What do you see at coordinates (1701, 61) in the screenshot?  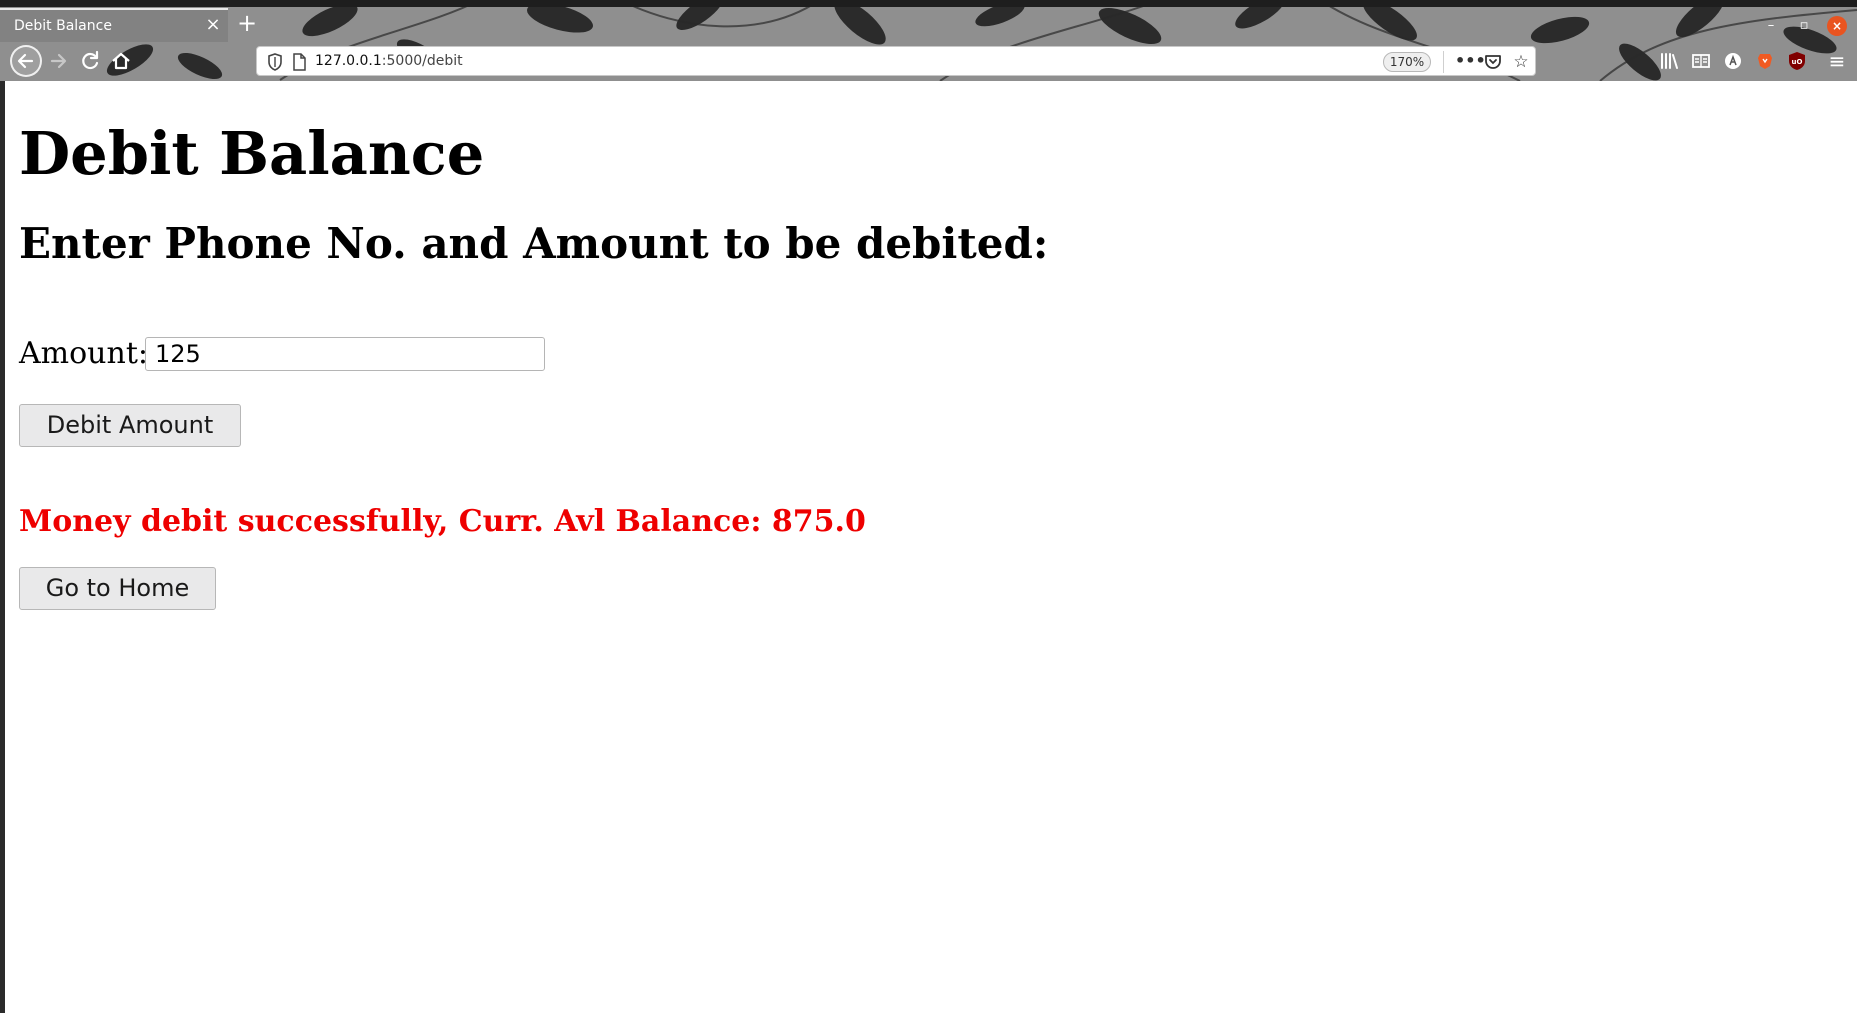 I see `reader-icon` at bounding box center [1701, 61].